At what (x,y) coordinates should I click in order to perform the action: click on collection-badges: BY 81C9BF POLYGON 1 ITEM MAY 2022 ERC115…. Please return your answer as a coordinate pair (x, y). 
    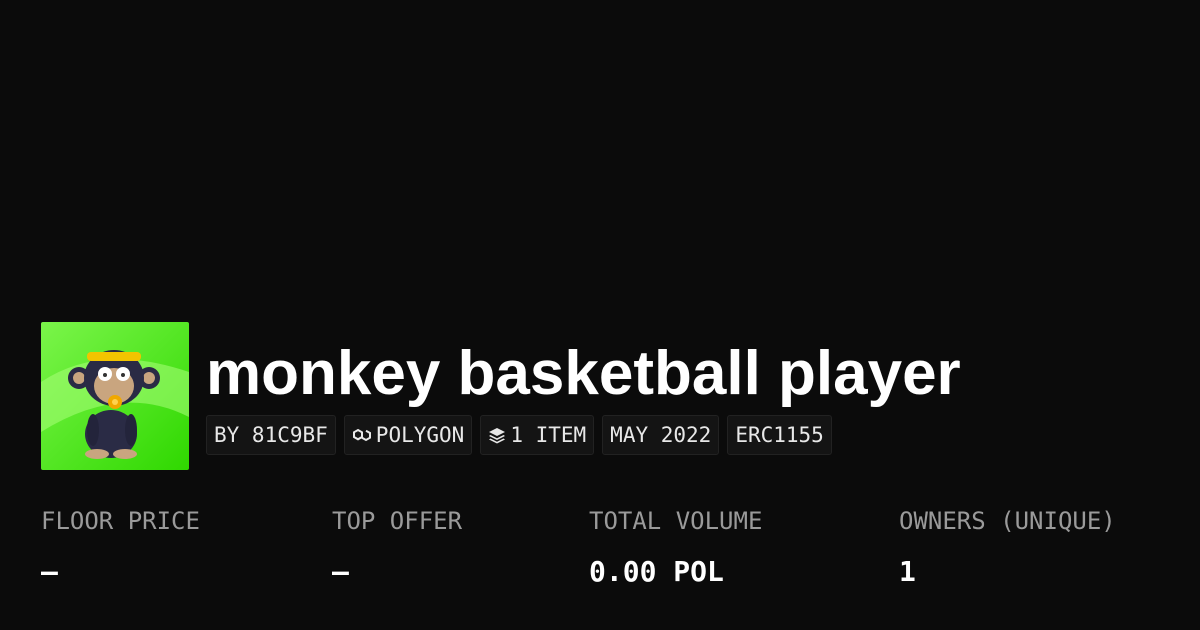
    Looking at the image, I should click on (519, 435).